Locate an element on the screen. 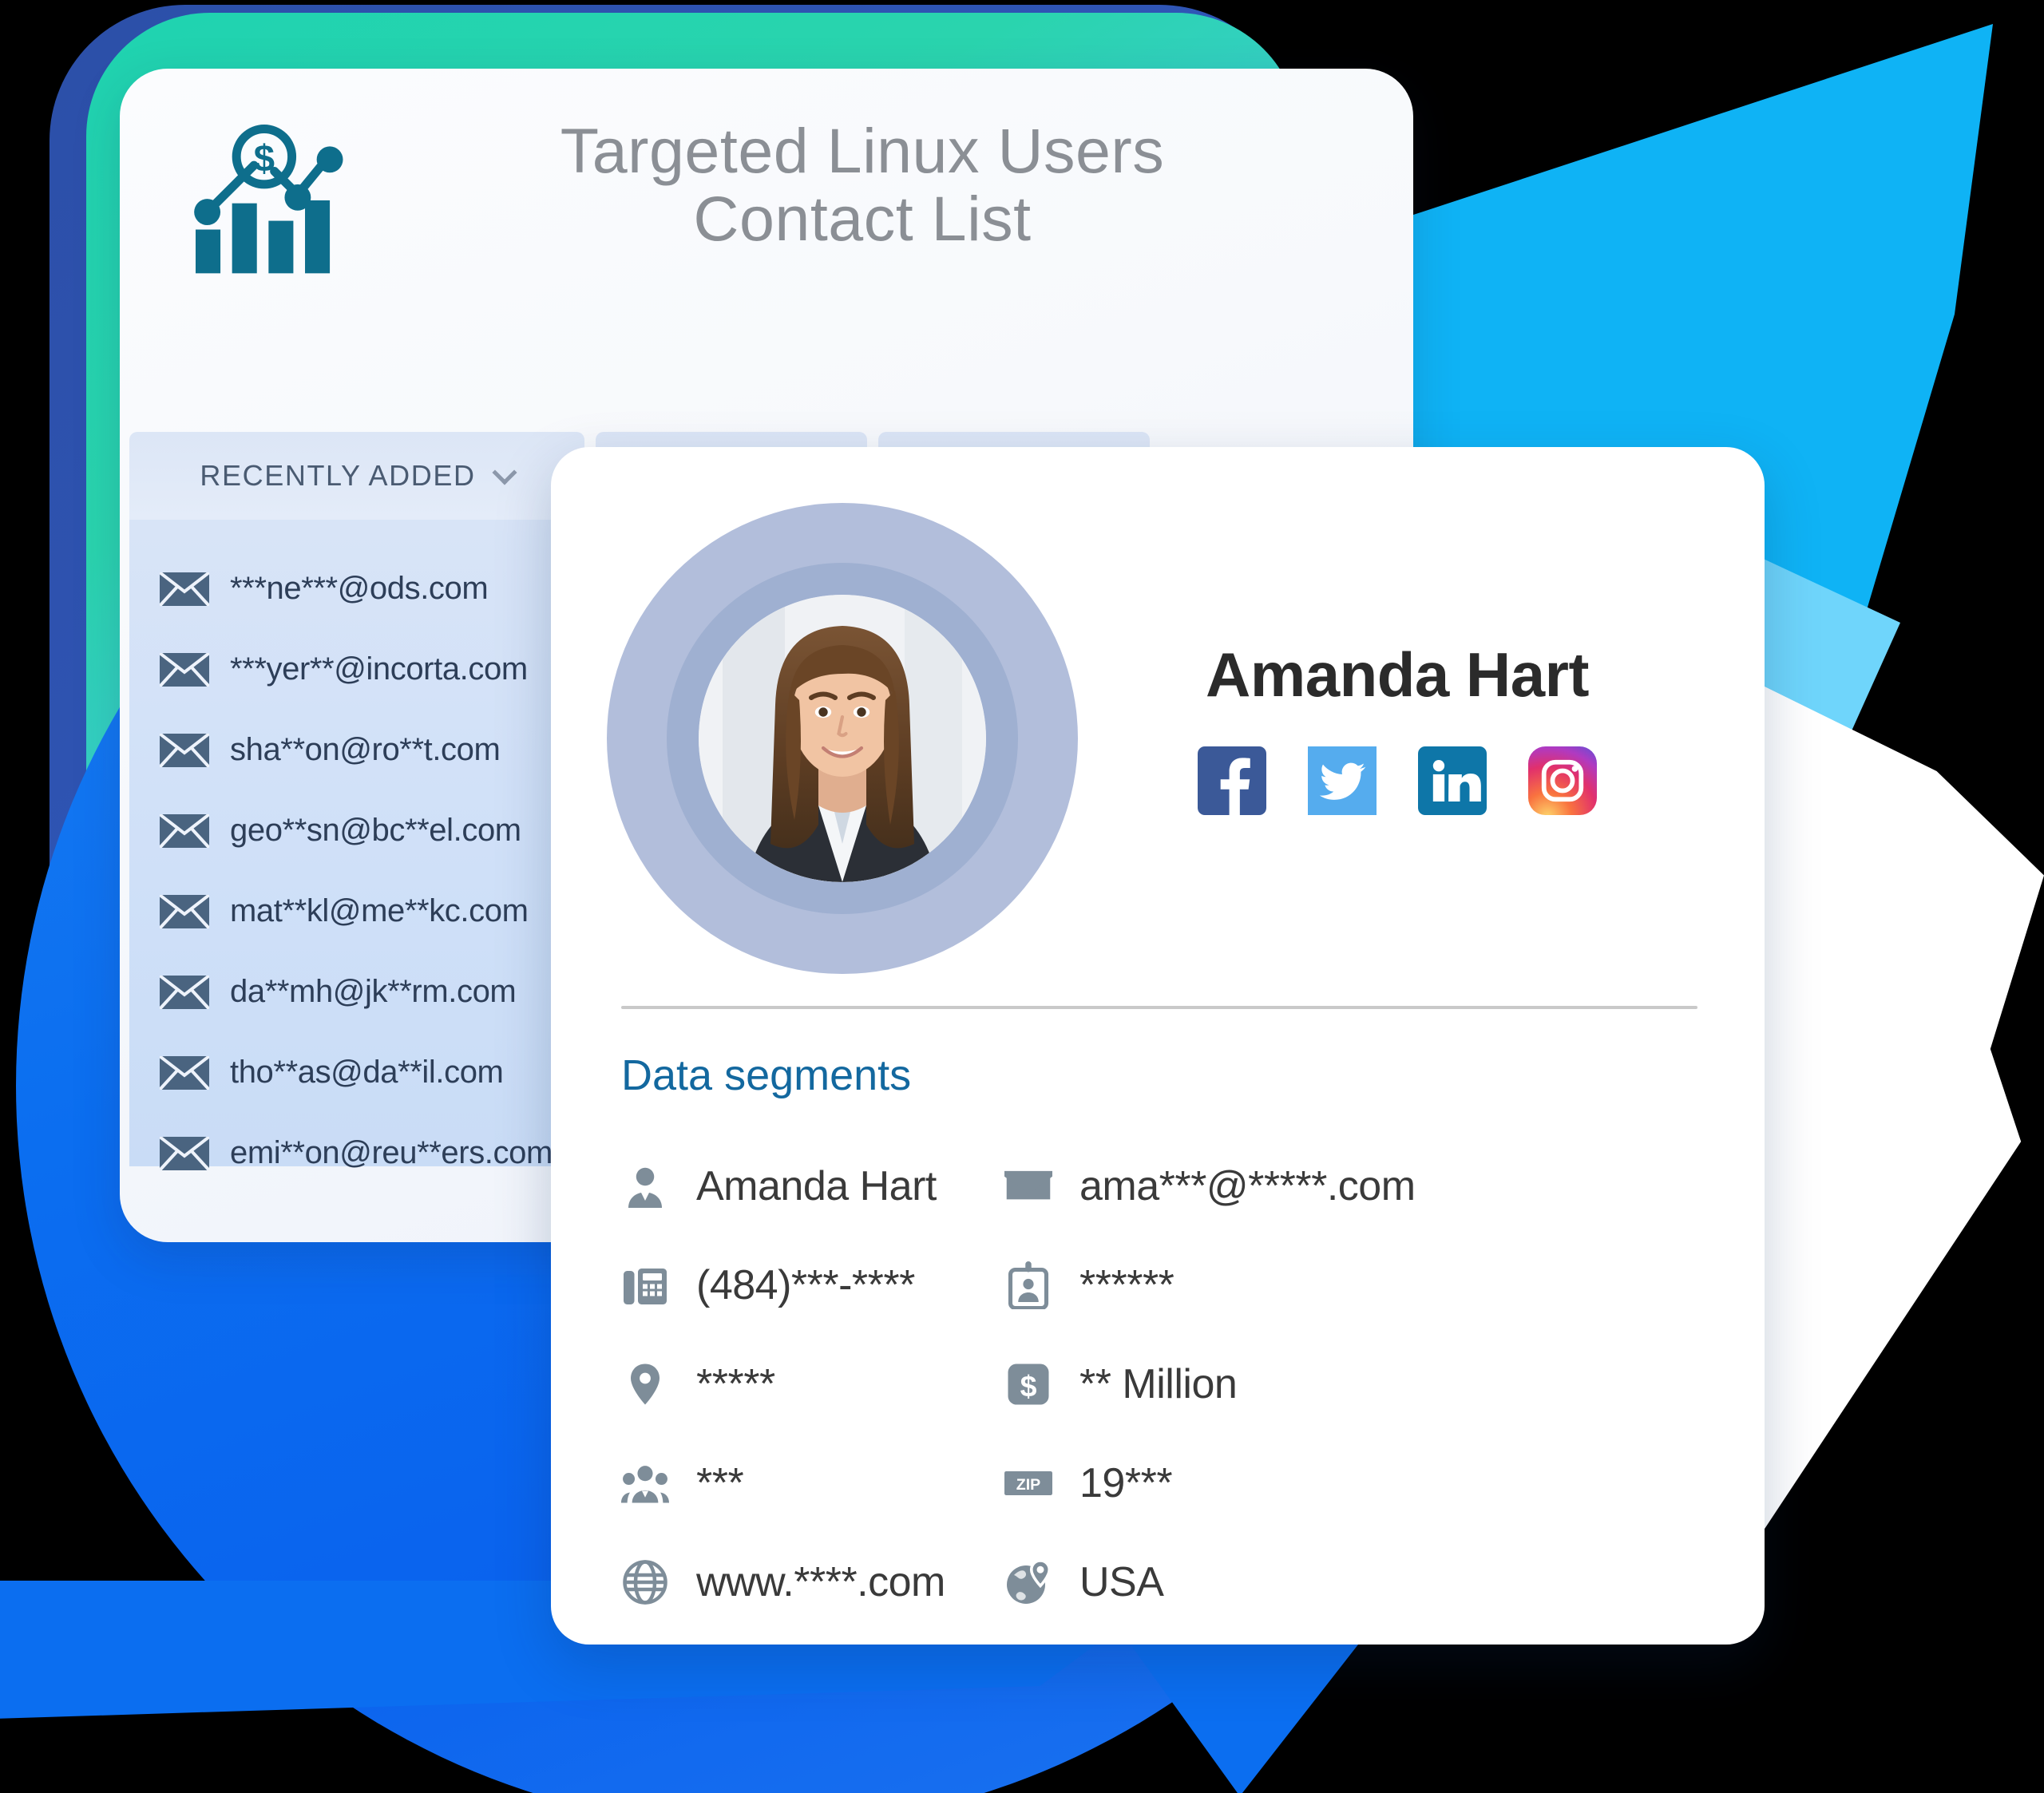  list-item: tho**as@da**il.com is located at coordinates (371, 1072).